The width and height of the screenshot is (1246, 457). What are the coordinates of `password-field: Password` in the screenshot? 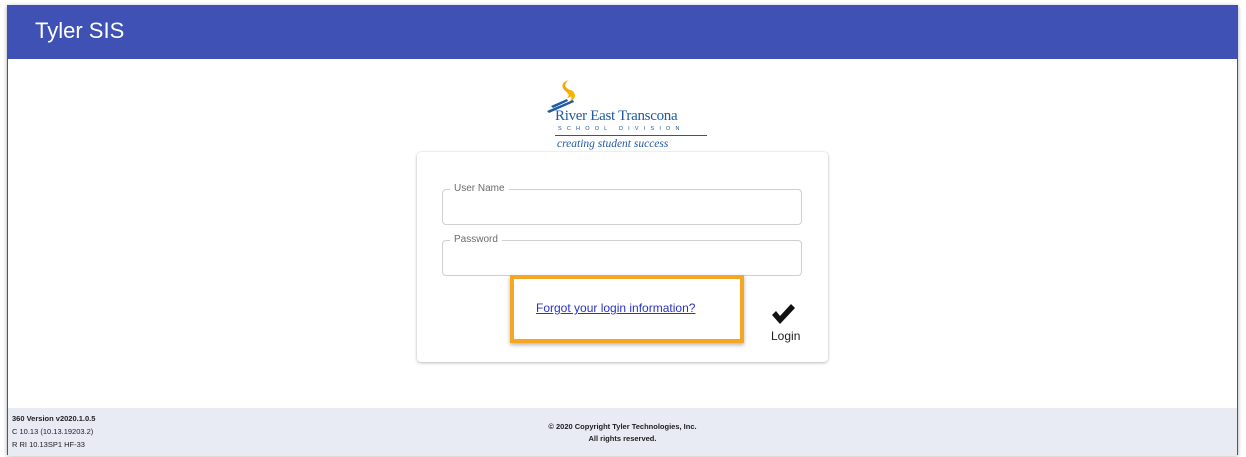 It's located at (622, 255).